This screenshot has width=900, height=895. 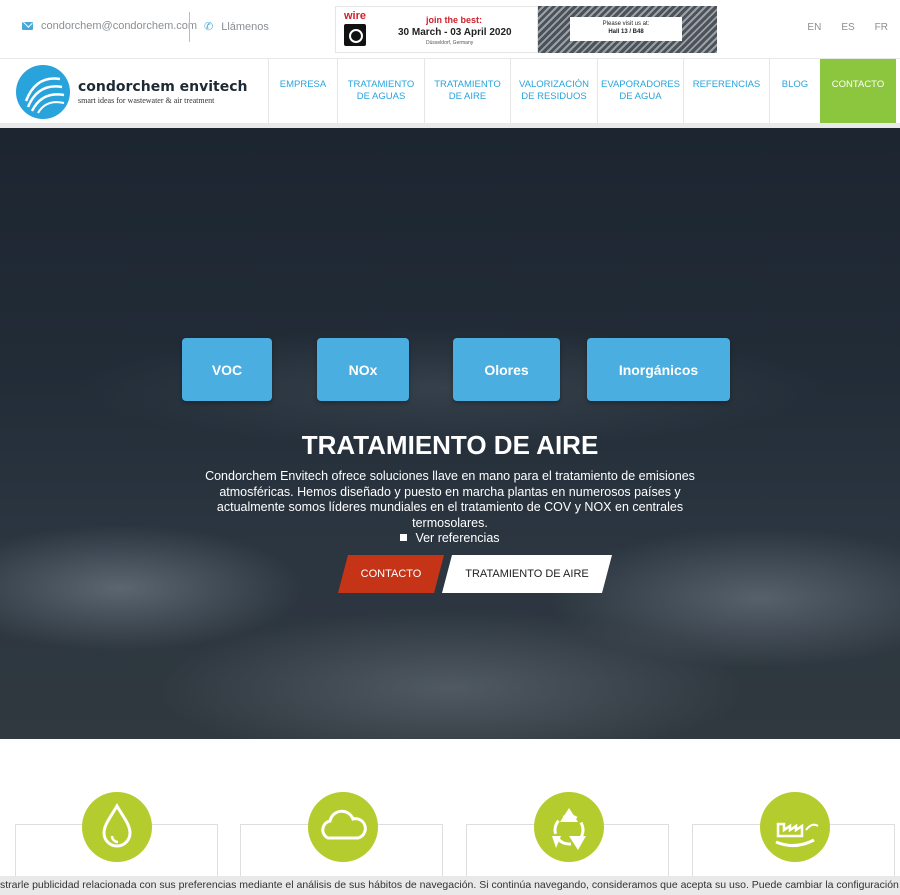 I want to click on lang-en: EN, so click(x=814, y=27).